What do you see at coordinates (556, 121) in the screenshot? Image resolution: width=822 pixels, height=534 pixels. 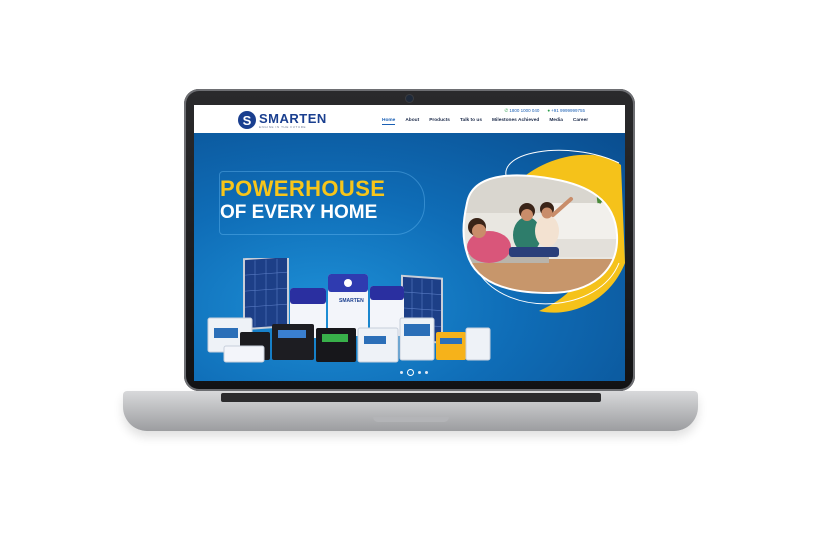 I see `nav-media: Media` at bounding box center [556, 121].